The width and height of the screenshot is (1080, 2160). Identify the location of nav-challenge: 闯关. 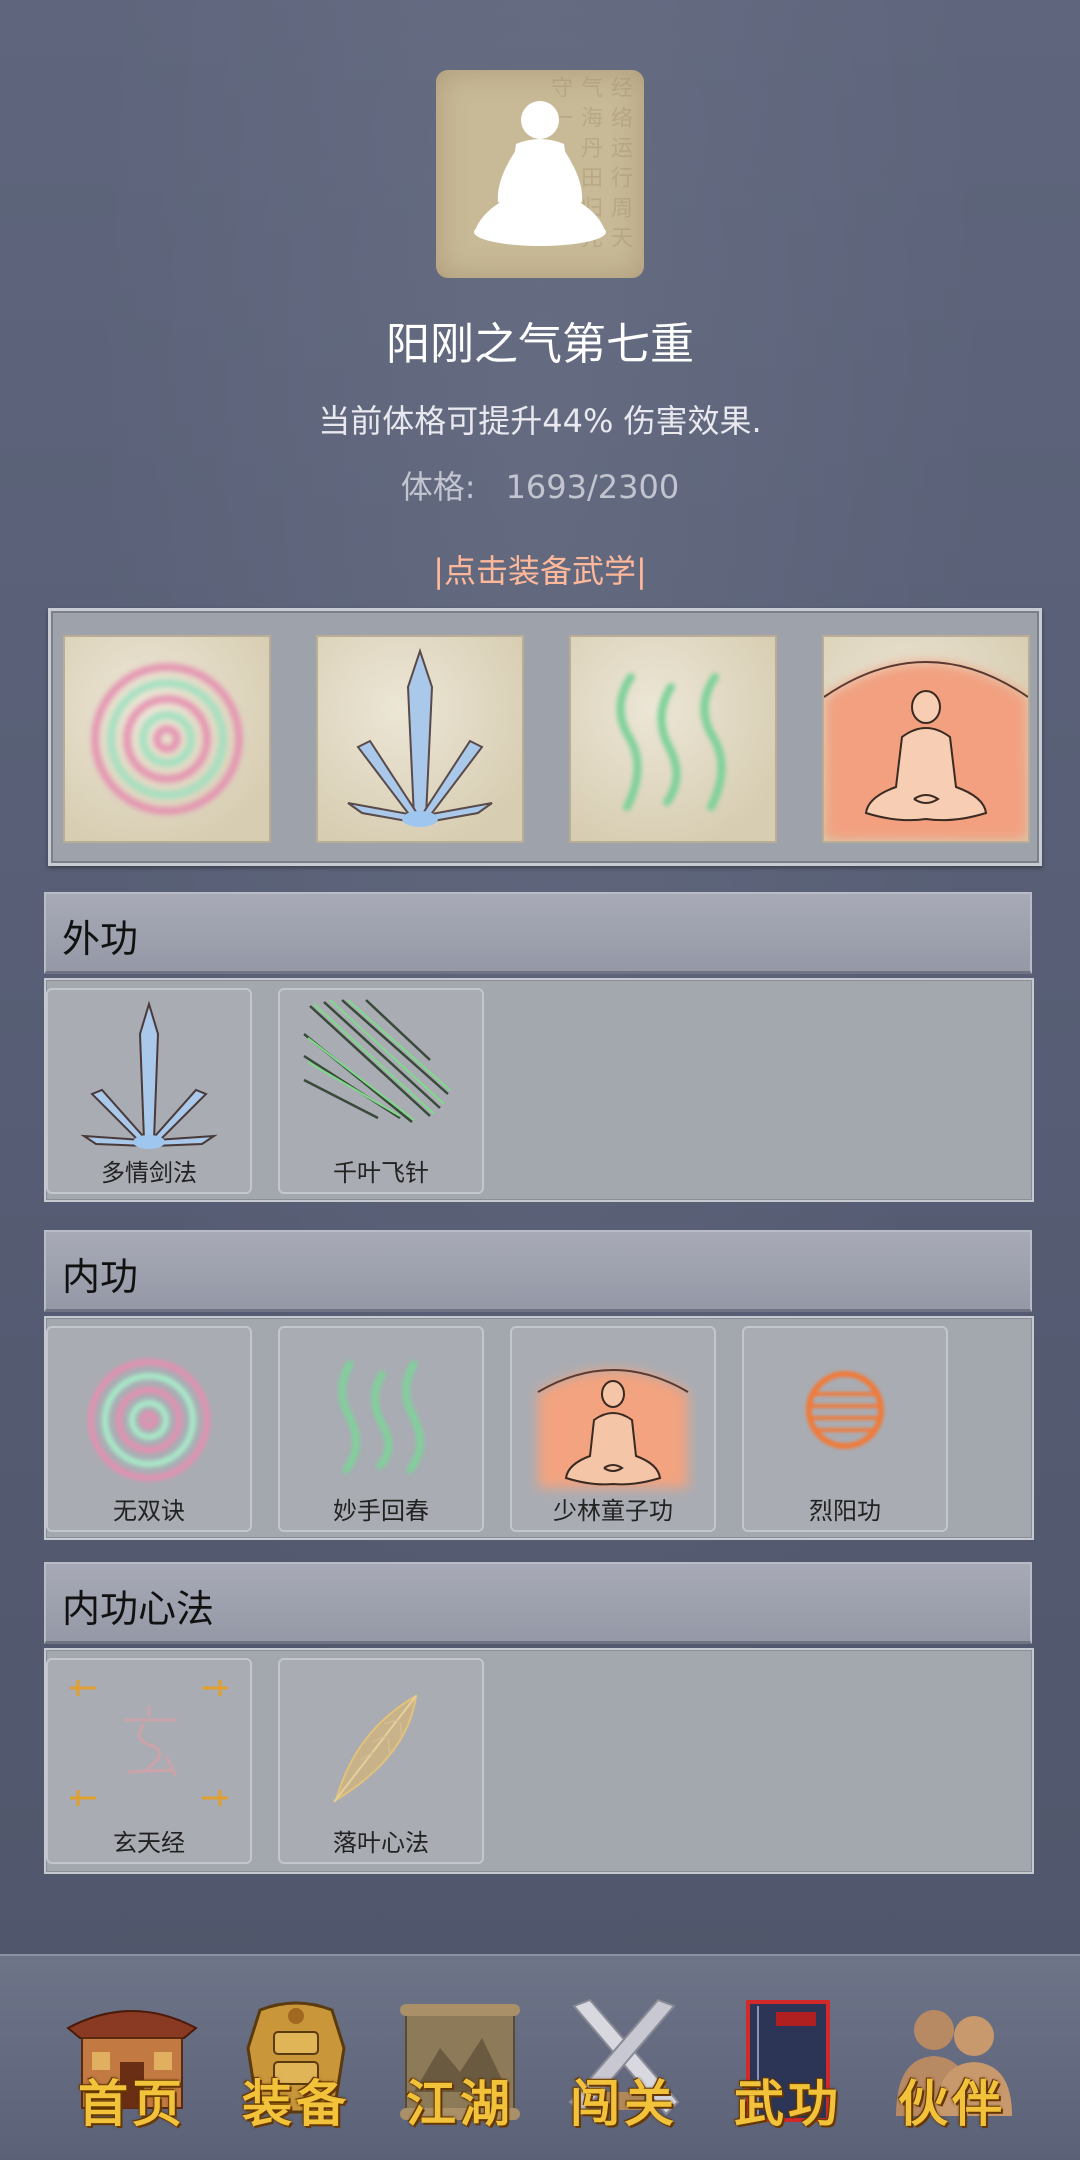
(624, 2062).